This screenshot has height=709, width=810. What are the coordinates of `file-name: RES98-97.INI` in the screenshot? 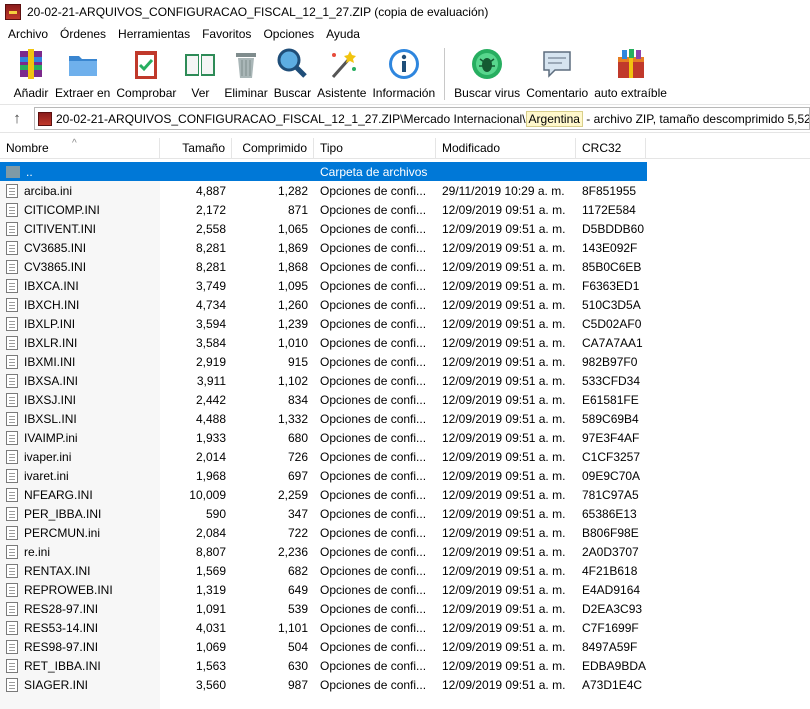 It's located at (80, 646).